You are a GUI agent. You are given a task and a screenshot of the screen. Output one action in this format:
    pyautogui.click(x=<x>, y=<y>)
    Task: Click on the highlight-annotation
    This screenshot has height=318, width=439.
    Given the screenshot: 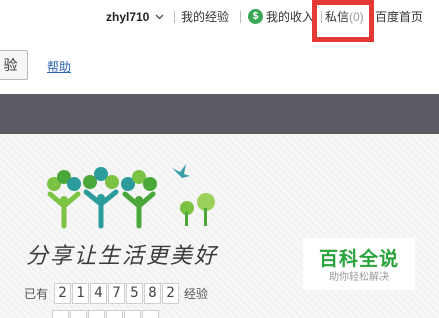 What is the action you would take?
    pyautogui.click(x=343, y=21)
    